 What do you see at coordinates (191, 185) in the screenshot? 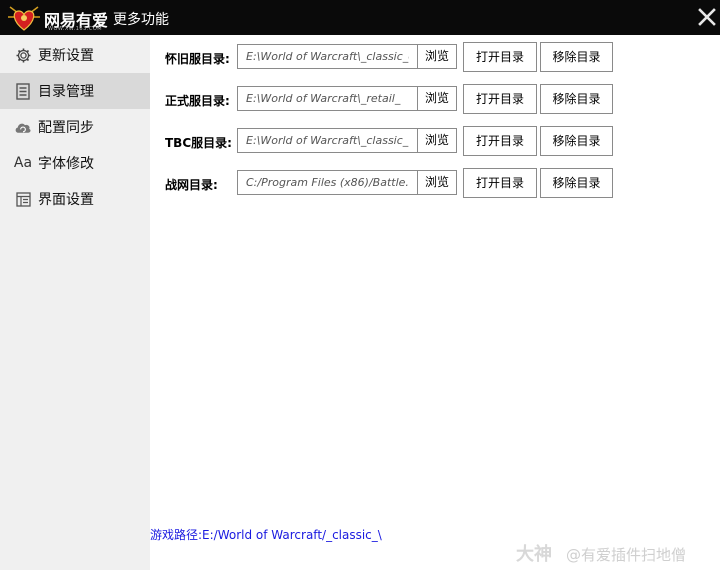
I see `directory-label: 战网目录:` at bounding box center [191, 185].